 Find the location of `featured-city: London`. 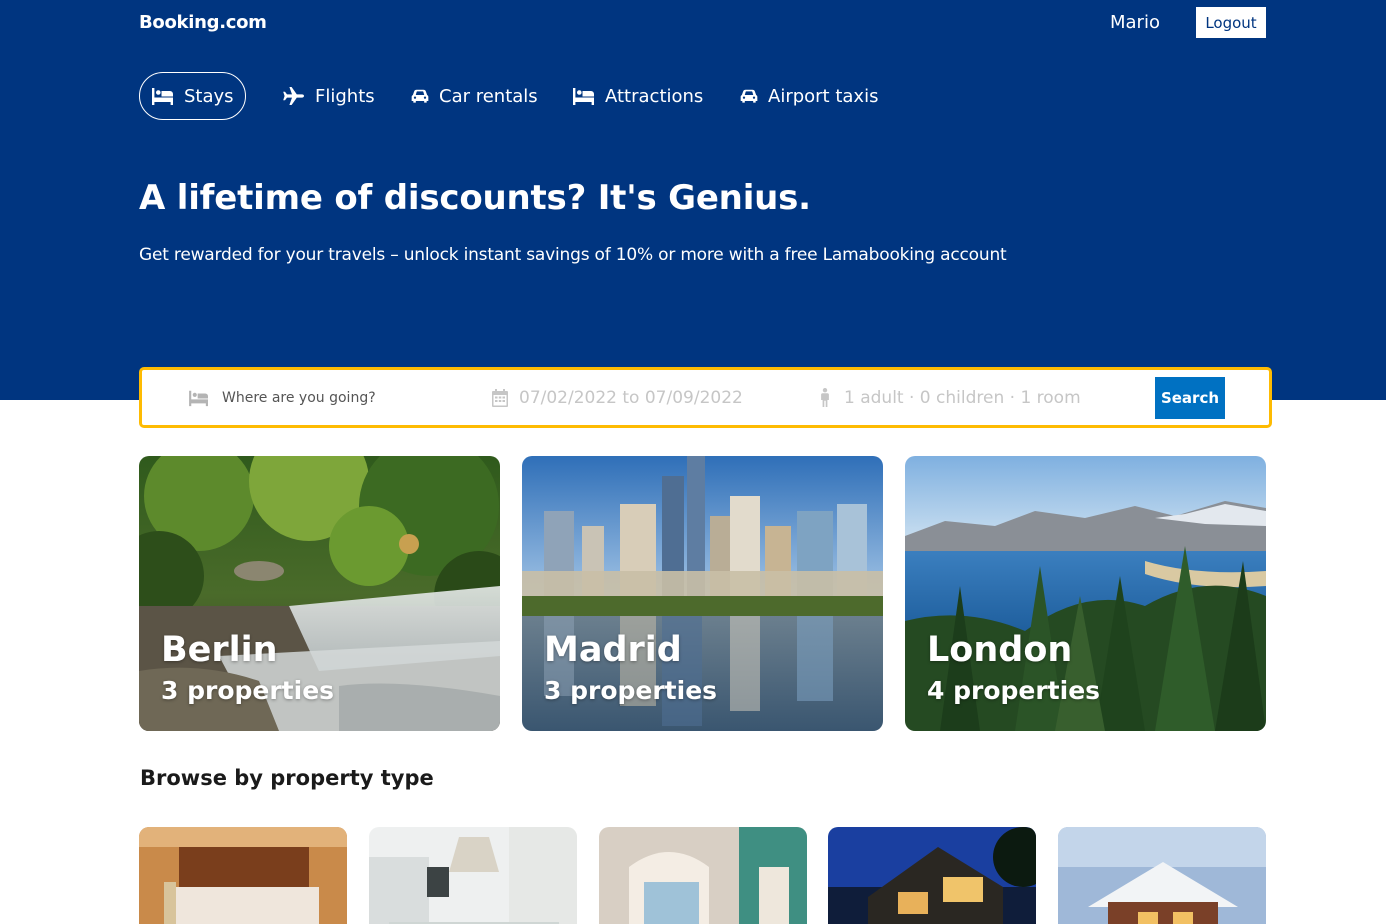

featured-city: London is located at coordinates (1000, 650).